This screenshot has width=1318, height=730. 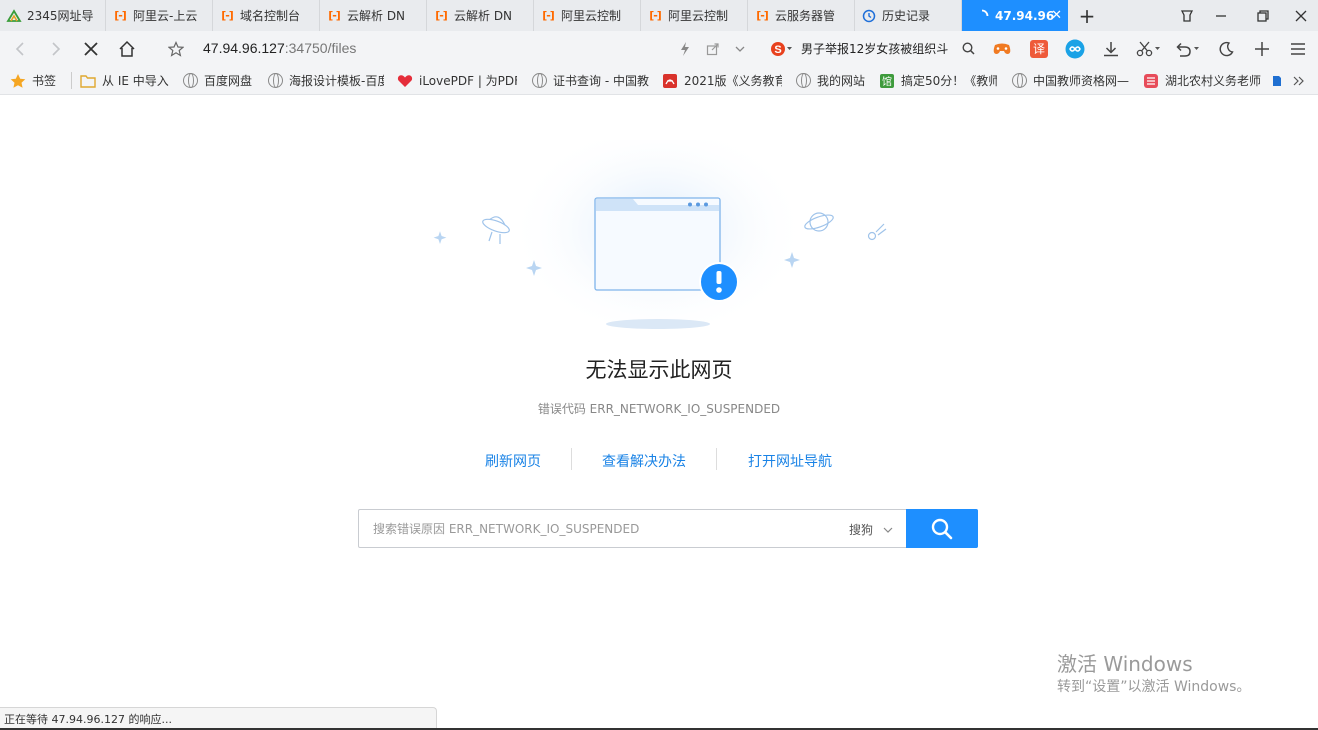 I want to click on back-button, so click(x=20, y=48).